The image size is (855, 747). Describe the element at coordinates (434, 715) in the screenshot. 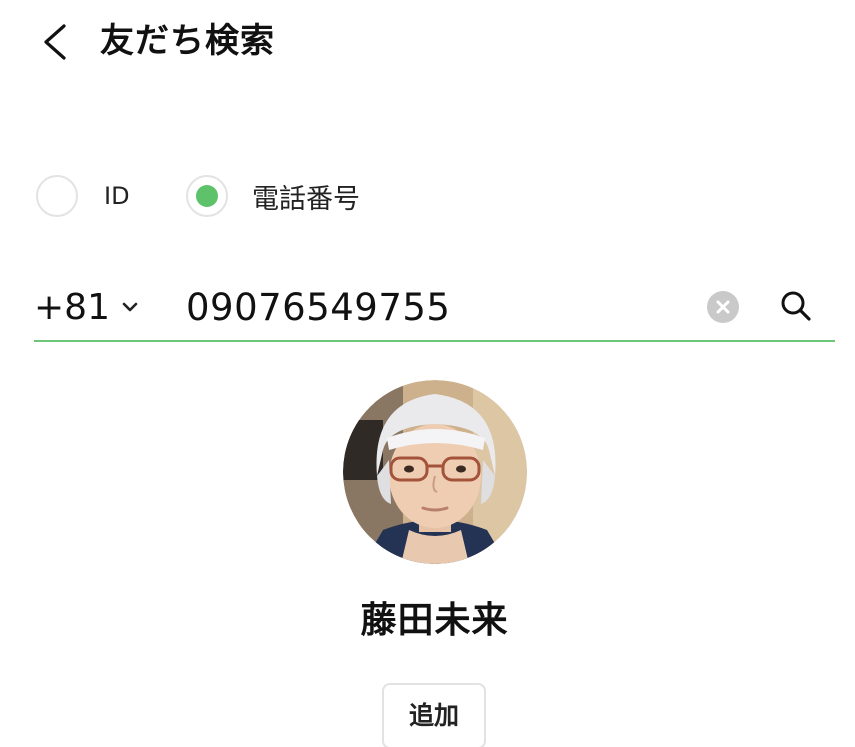

I see `add-friend-button: 追加` at that location.